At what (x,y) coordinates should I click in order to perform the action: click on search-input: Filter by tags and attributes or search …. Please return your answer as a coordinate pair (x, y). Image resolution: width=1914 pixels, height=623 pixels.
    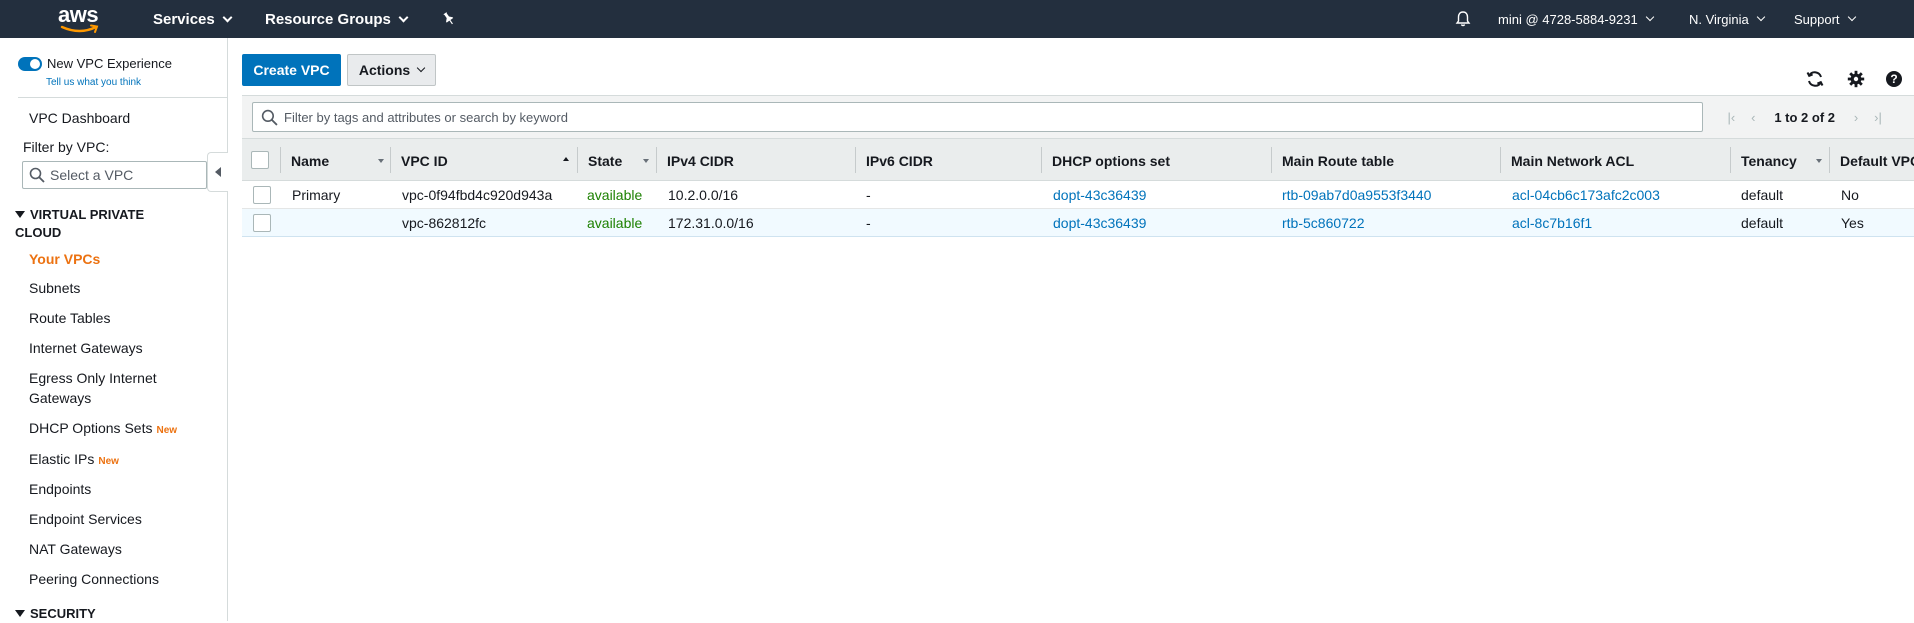
    Looking at the image, I should click on (977, 117).